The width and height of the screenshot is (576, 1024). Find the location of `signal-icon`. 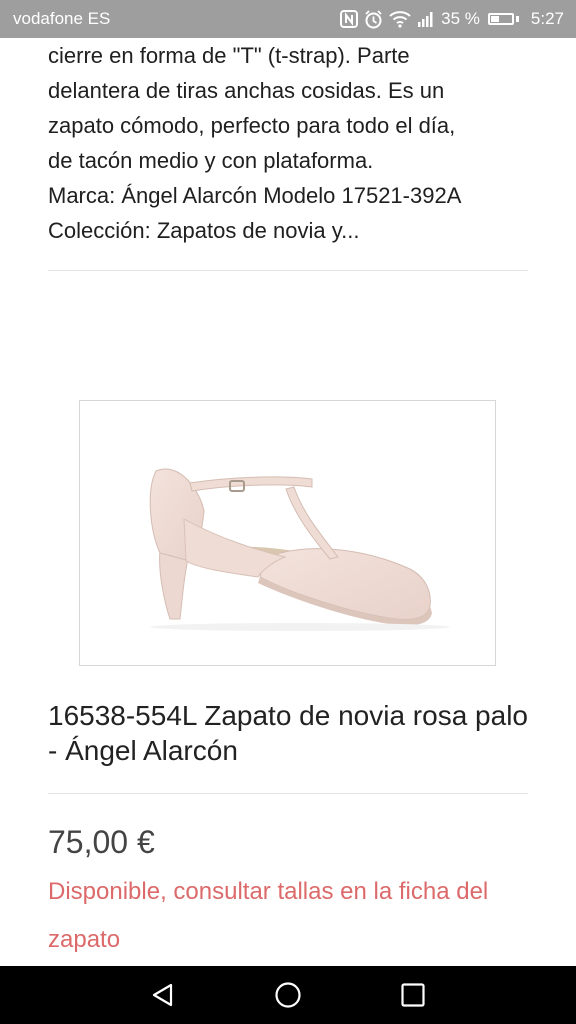

signal-icon is located at coordinates (426, 19).